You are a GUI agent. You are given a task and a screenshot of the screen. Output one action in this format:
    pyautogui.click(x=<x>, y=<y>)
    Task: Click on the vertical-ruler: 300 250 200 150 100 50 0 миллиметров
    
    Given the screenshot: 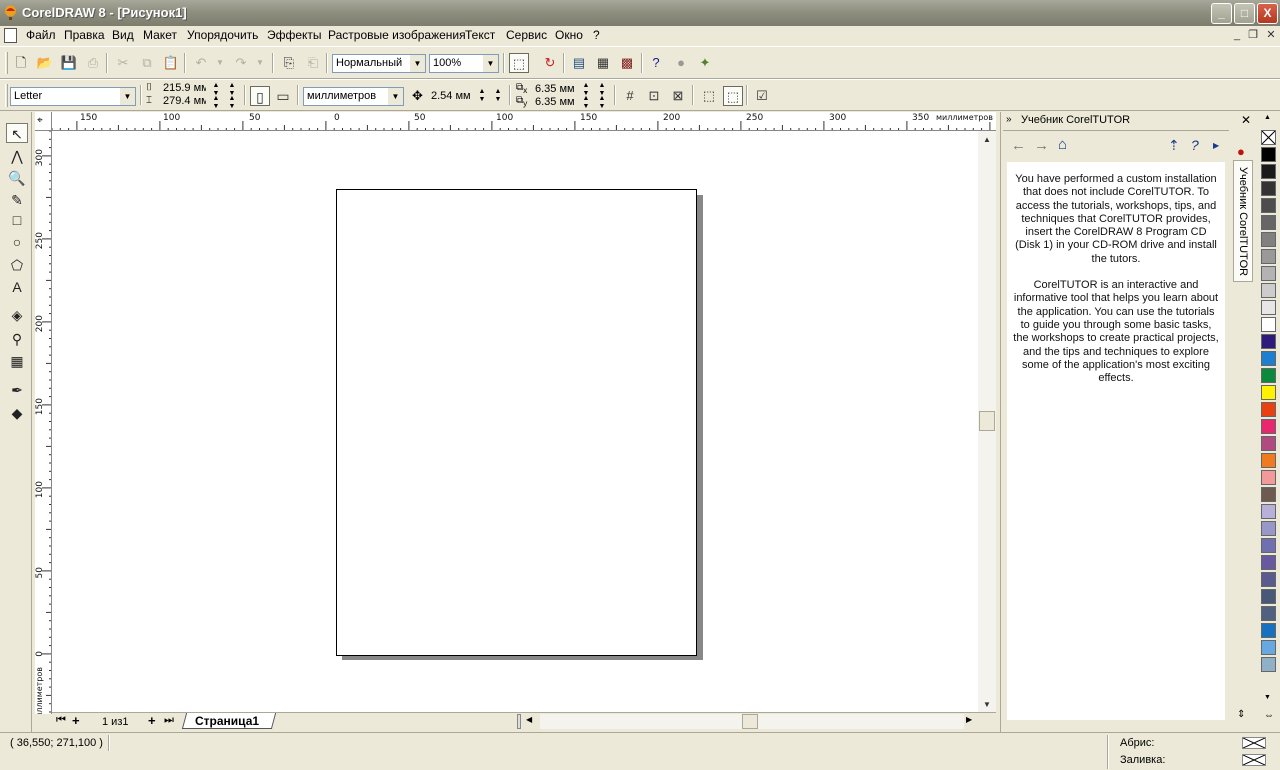 What is the action you would take?
    pyautogui.click(x=43, y=422)
    